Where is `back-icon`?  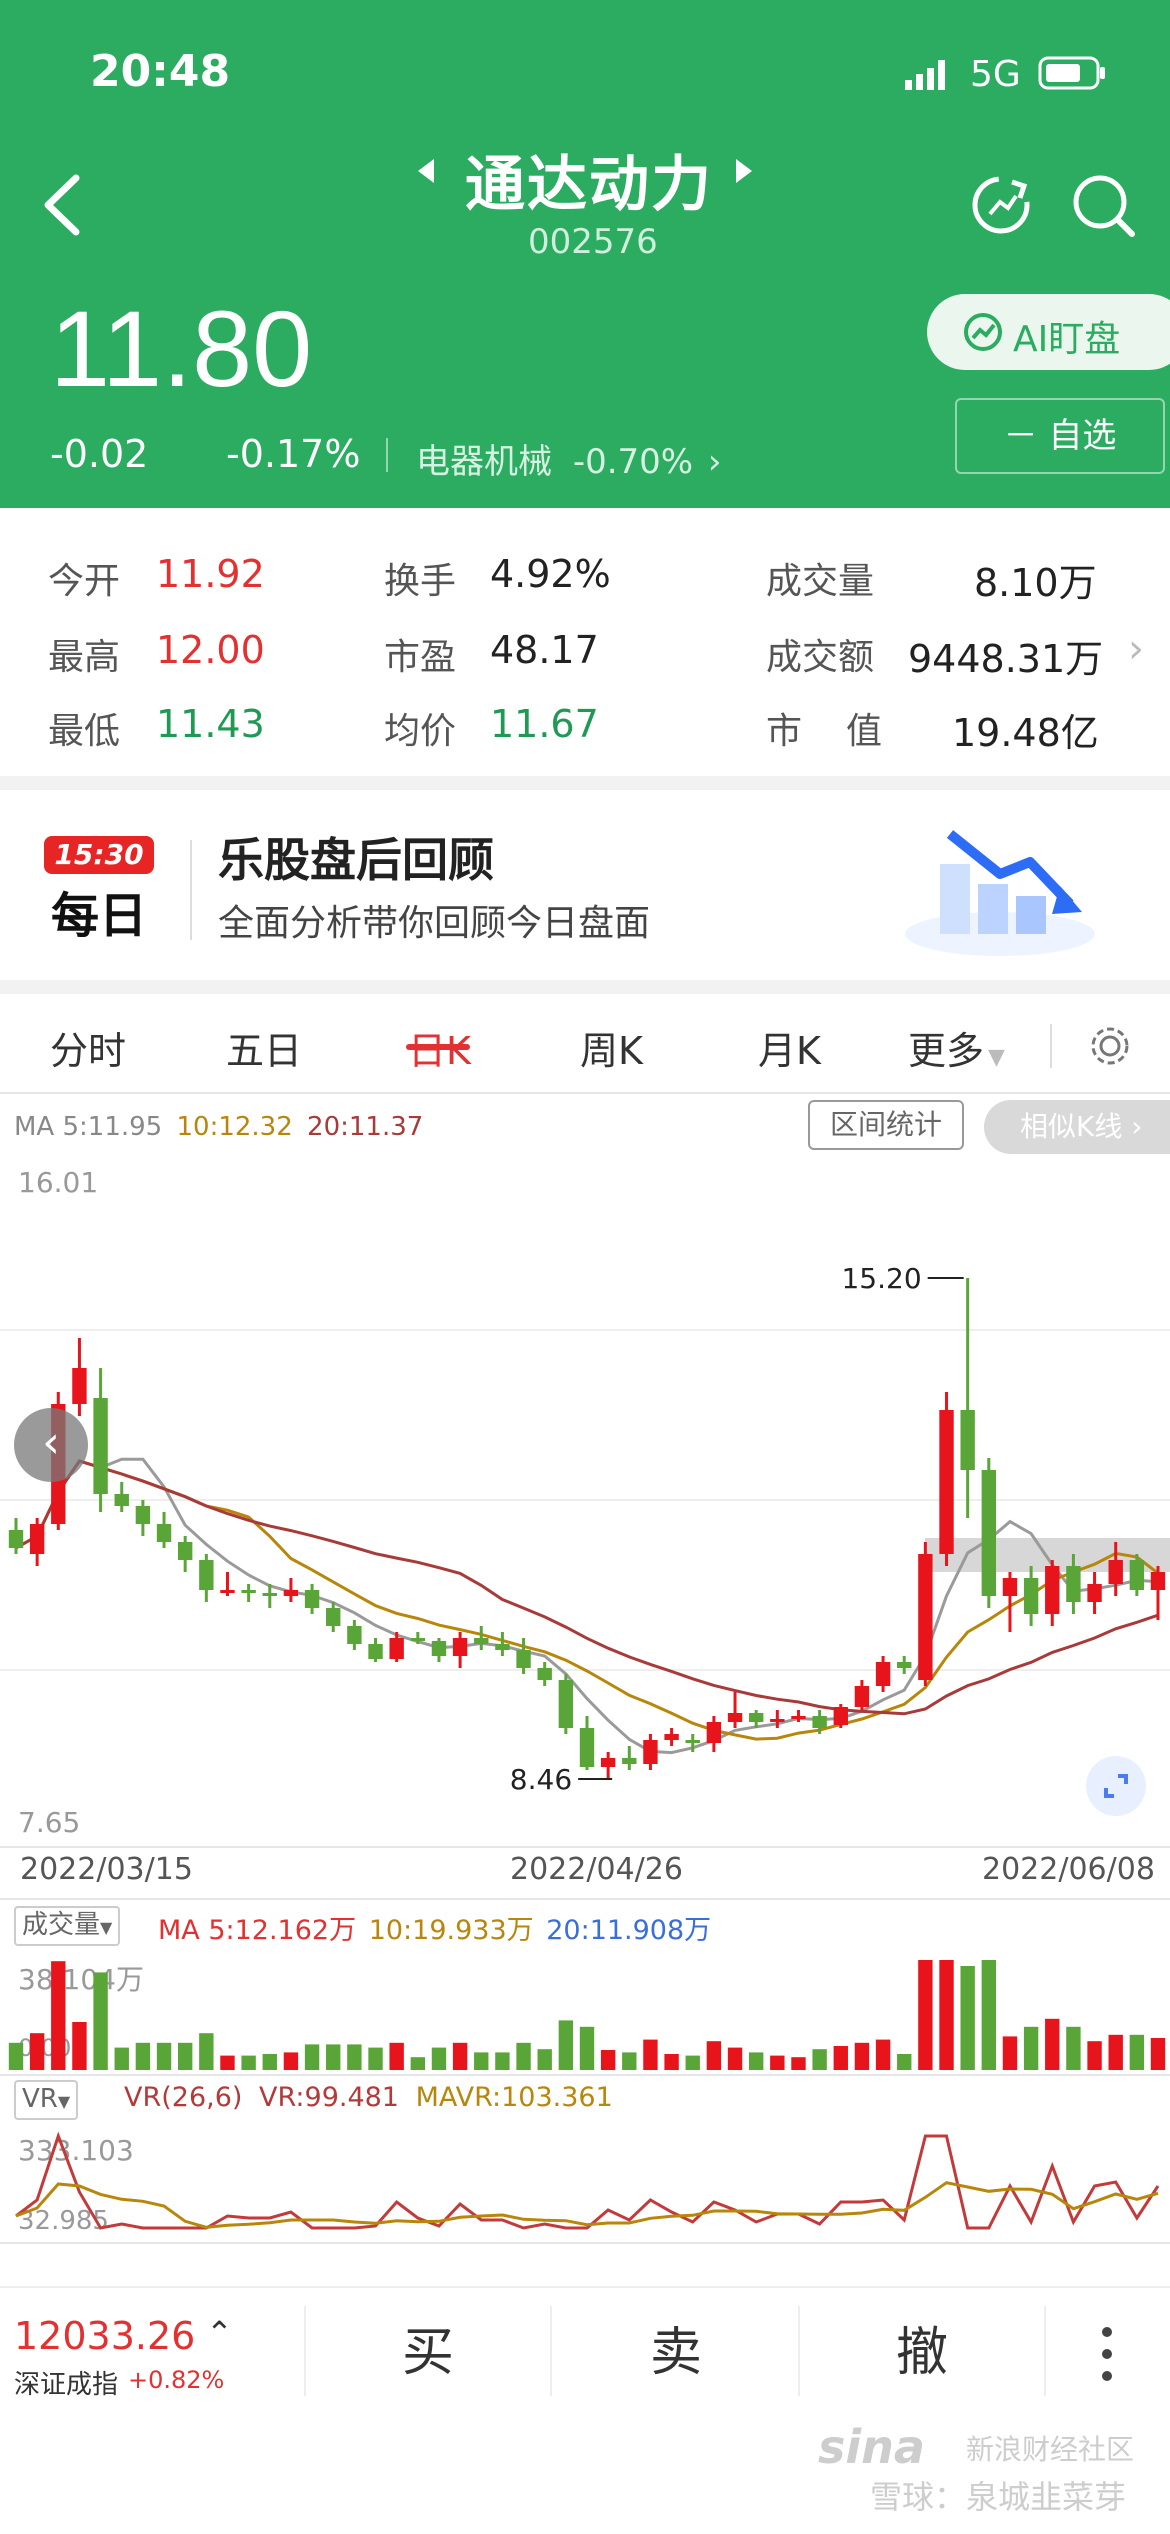
back-icon is located at coordinates (63, 207).